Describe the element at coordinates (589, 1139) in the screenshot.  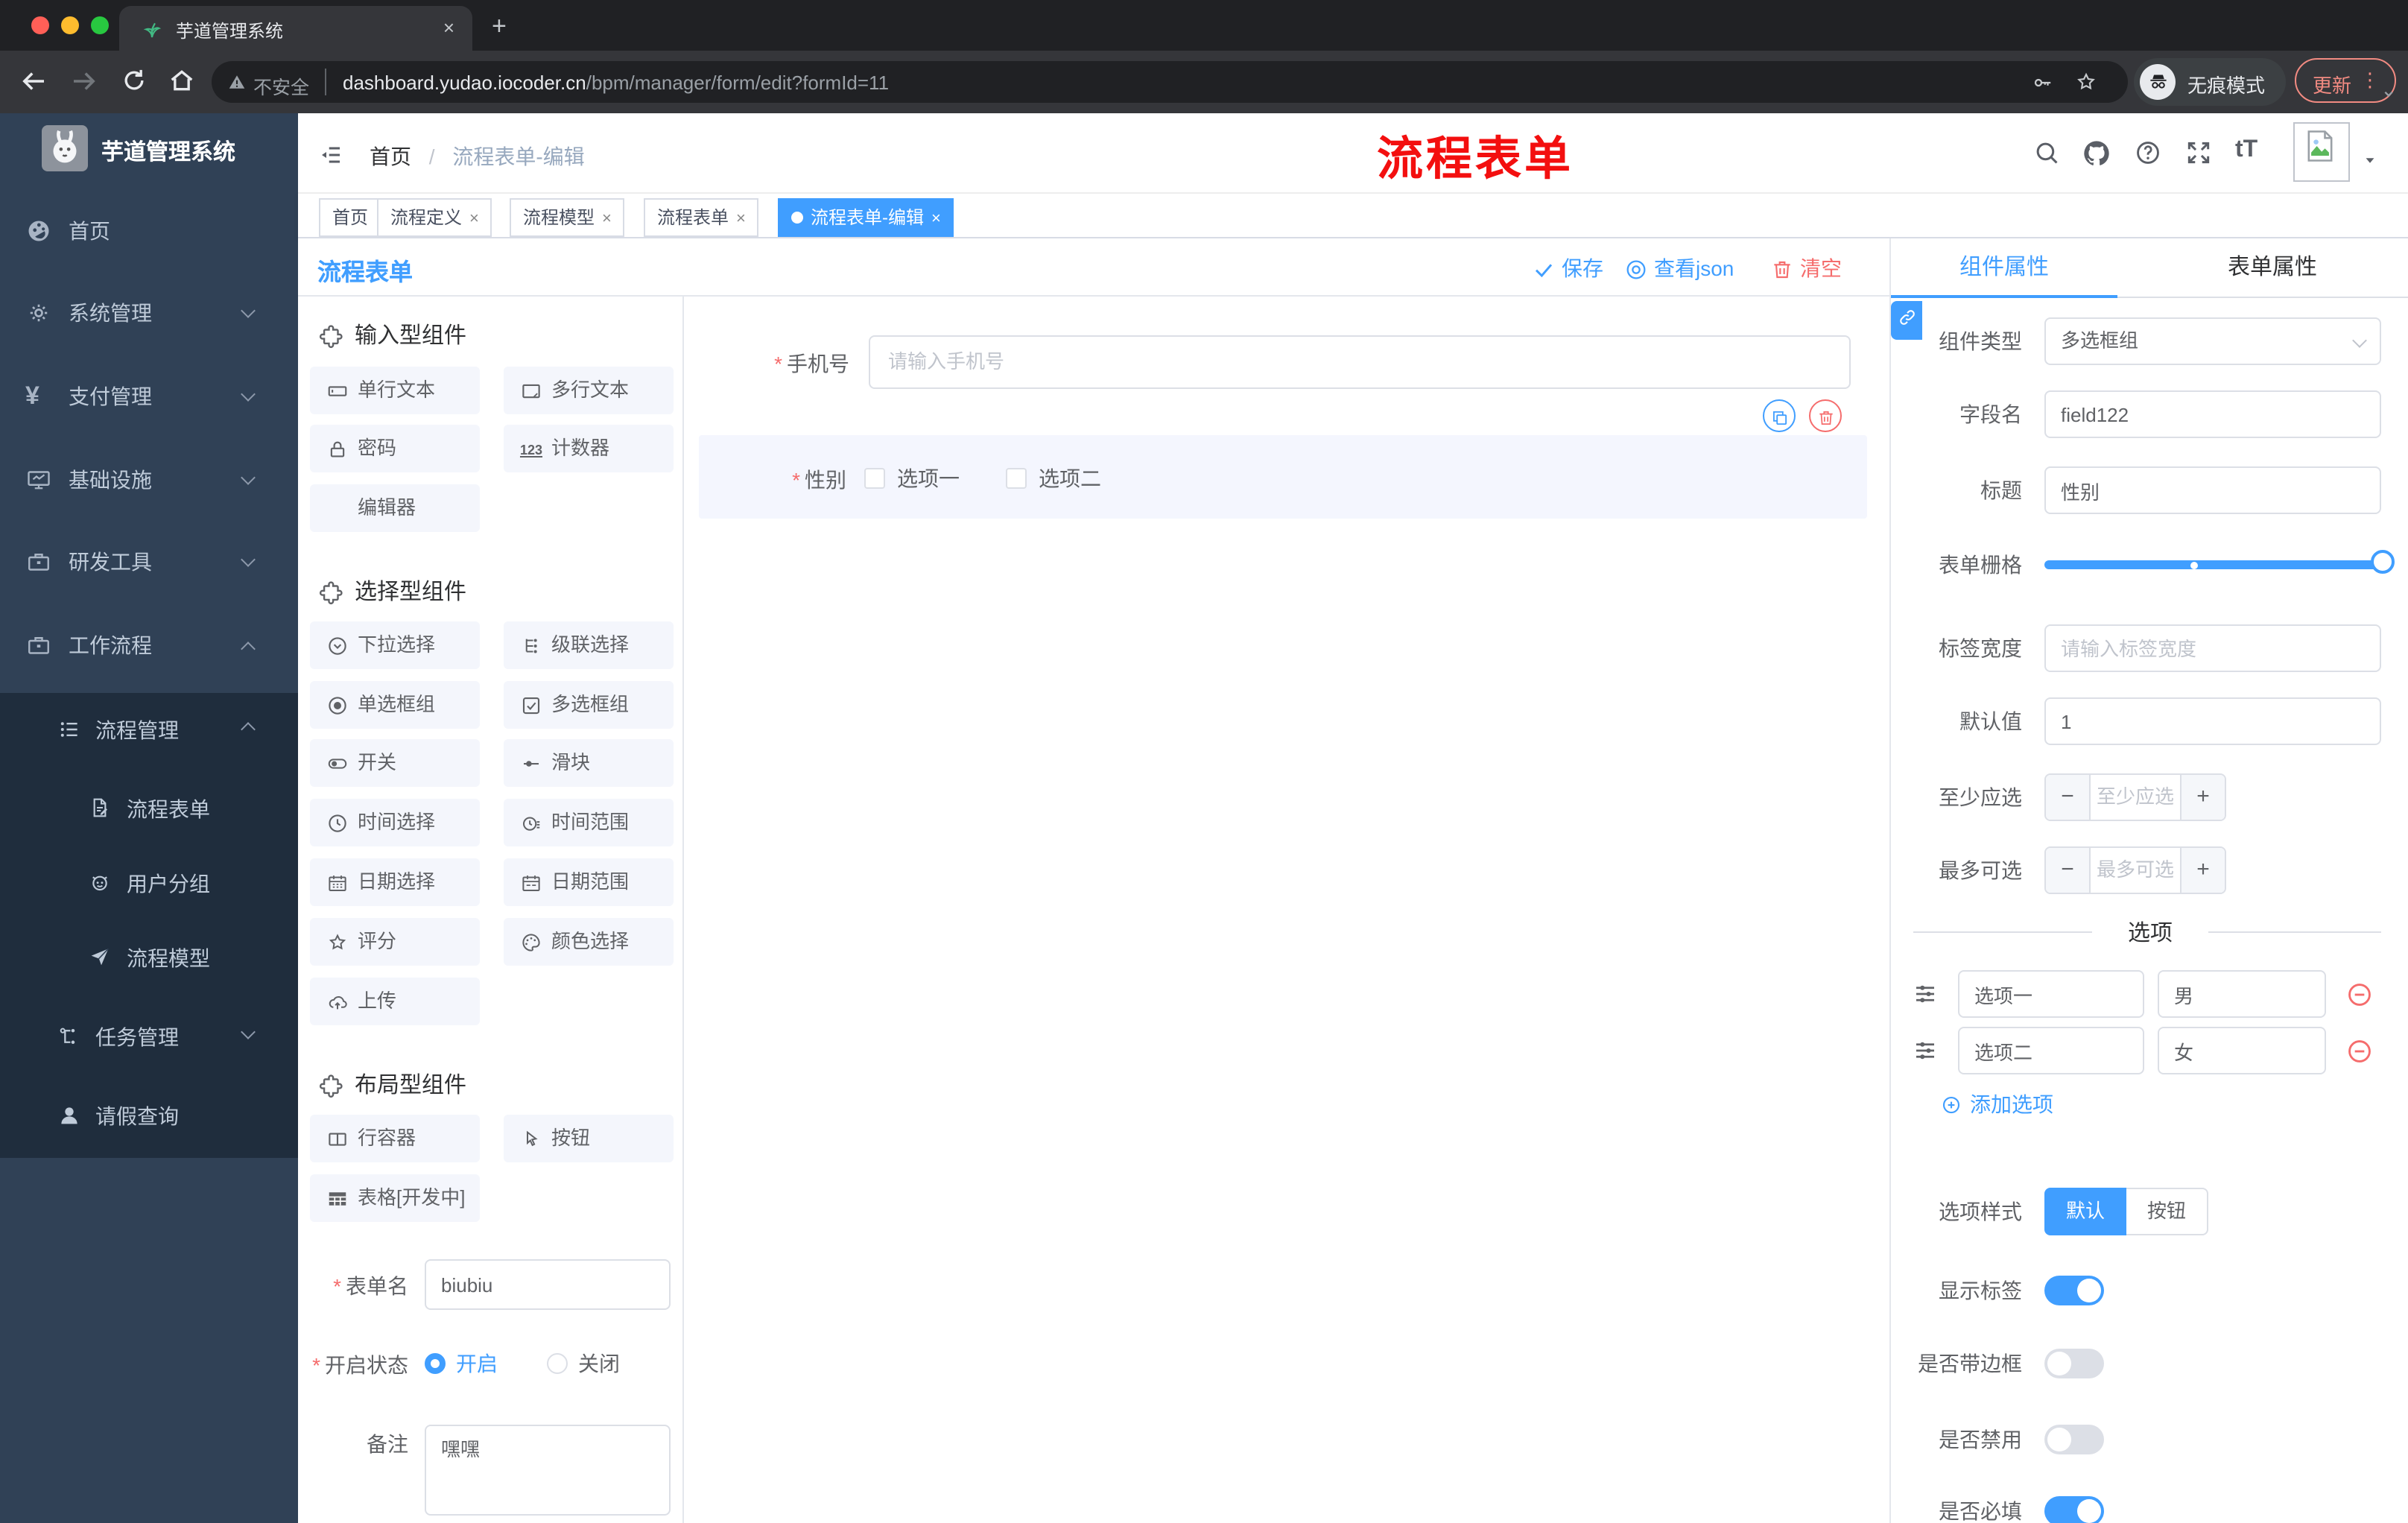
I see `component-button: 按钮` at that location.